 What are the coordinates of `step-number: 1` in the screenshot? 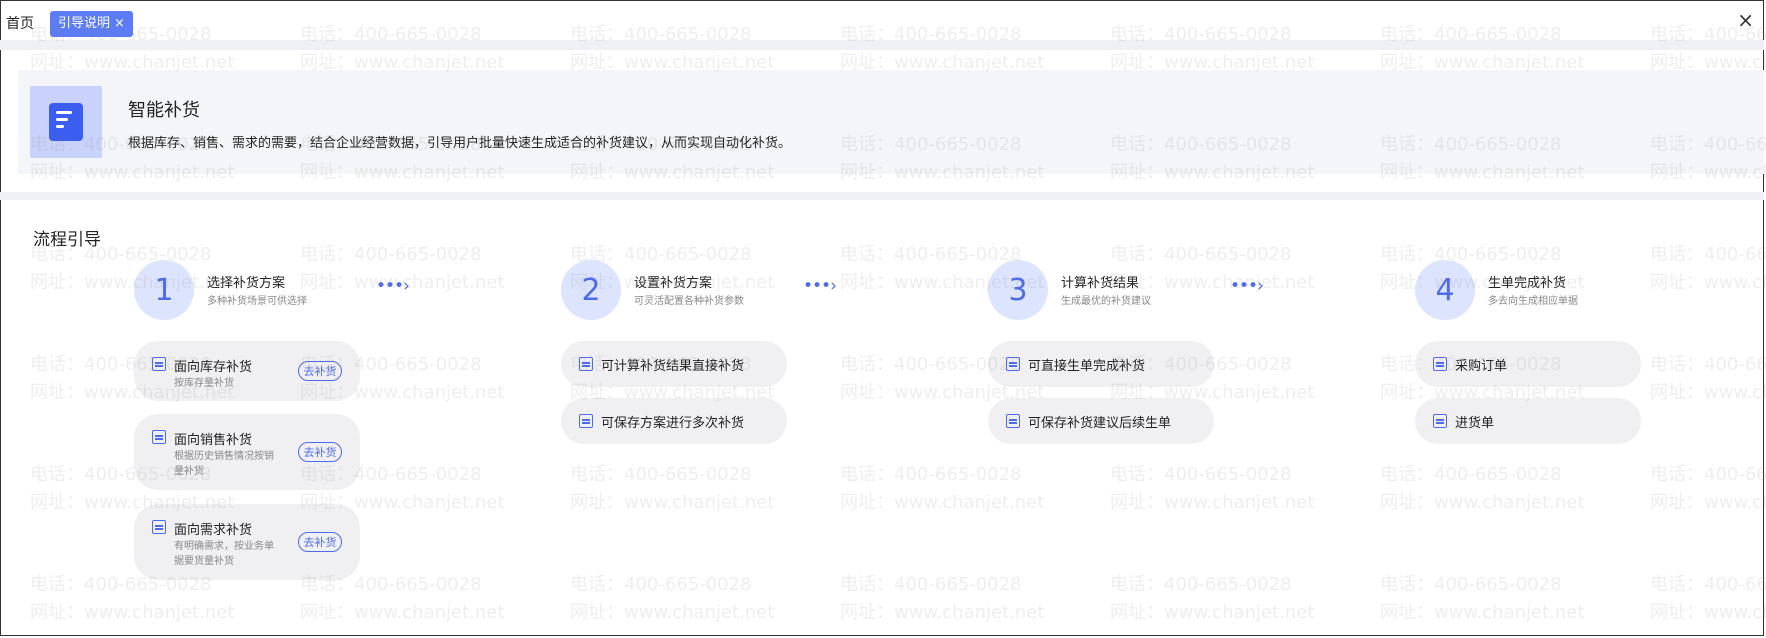 It's located at (164, 290).